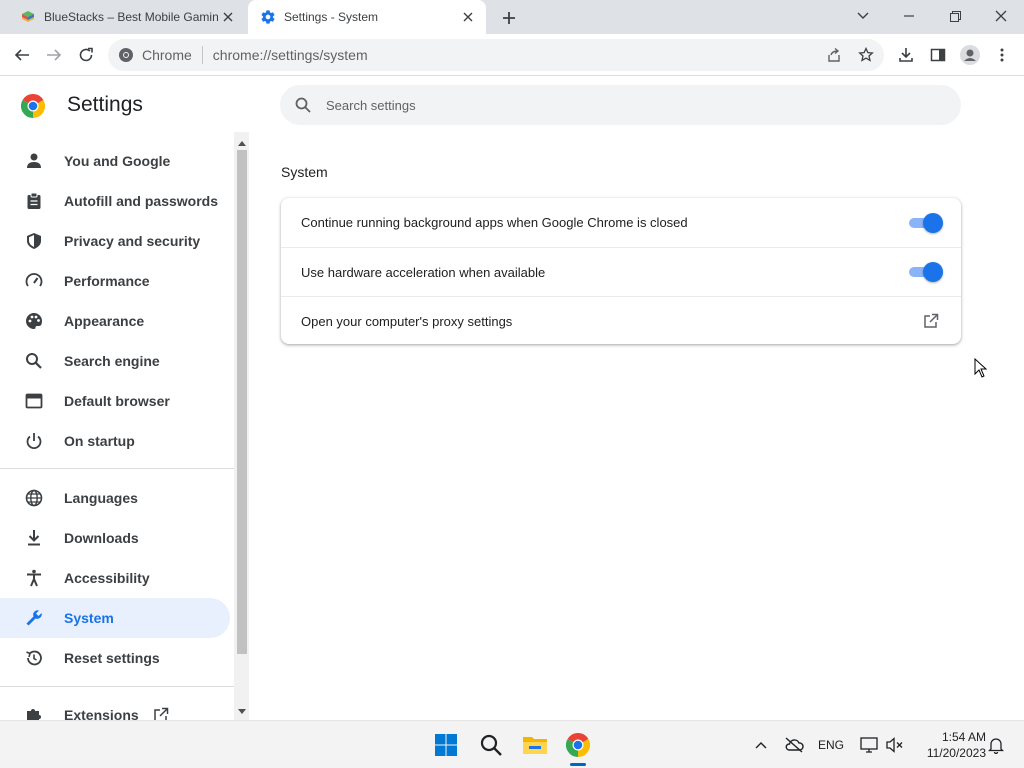 This screenshot has width=1024, height=768. Describe the element at coordinates (54, 55) in the screenshot. I see `forward-button` at that location.